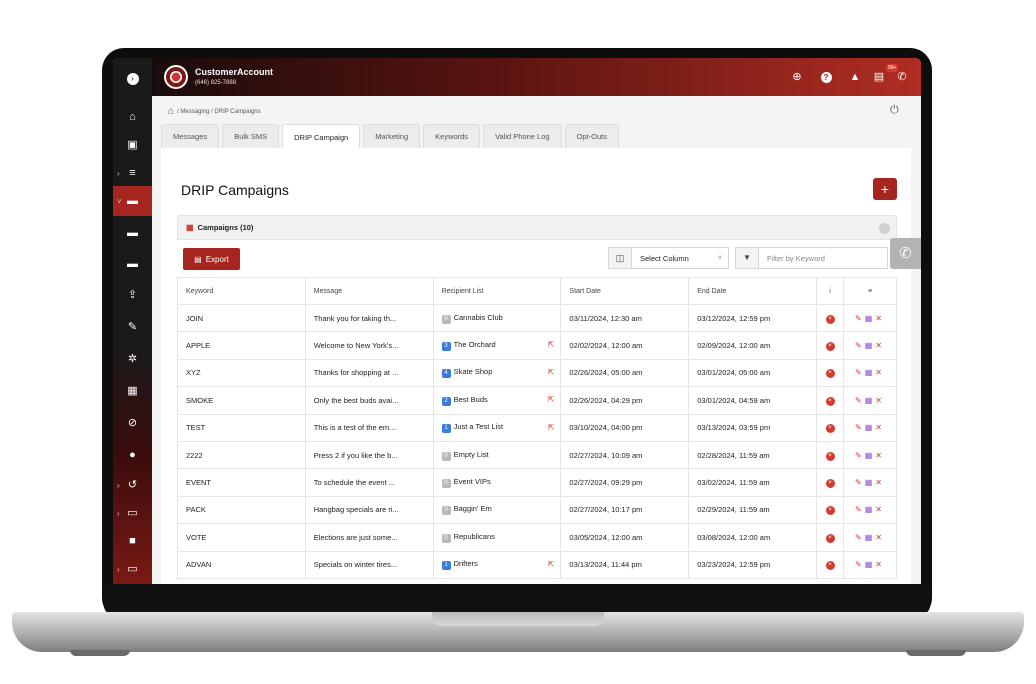 This screenshot has width=1036, height=684. I want to click on breadcrumb-text: / Messaging / DRIP Campaigns, so click(219, 112).